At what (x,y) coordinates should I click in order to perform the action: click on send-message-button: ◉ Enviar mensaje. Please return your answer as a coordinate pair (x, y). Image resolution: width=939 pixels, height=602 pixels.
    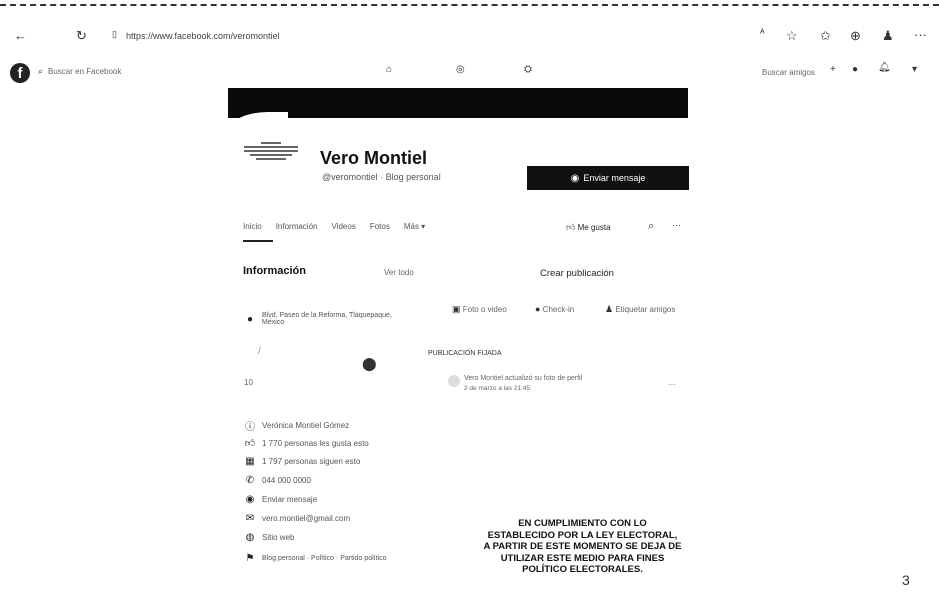
    Looking at the image, I should click on (608, 178).